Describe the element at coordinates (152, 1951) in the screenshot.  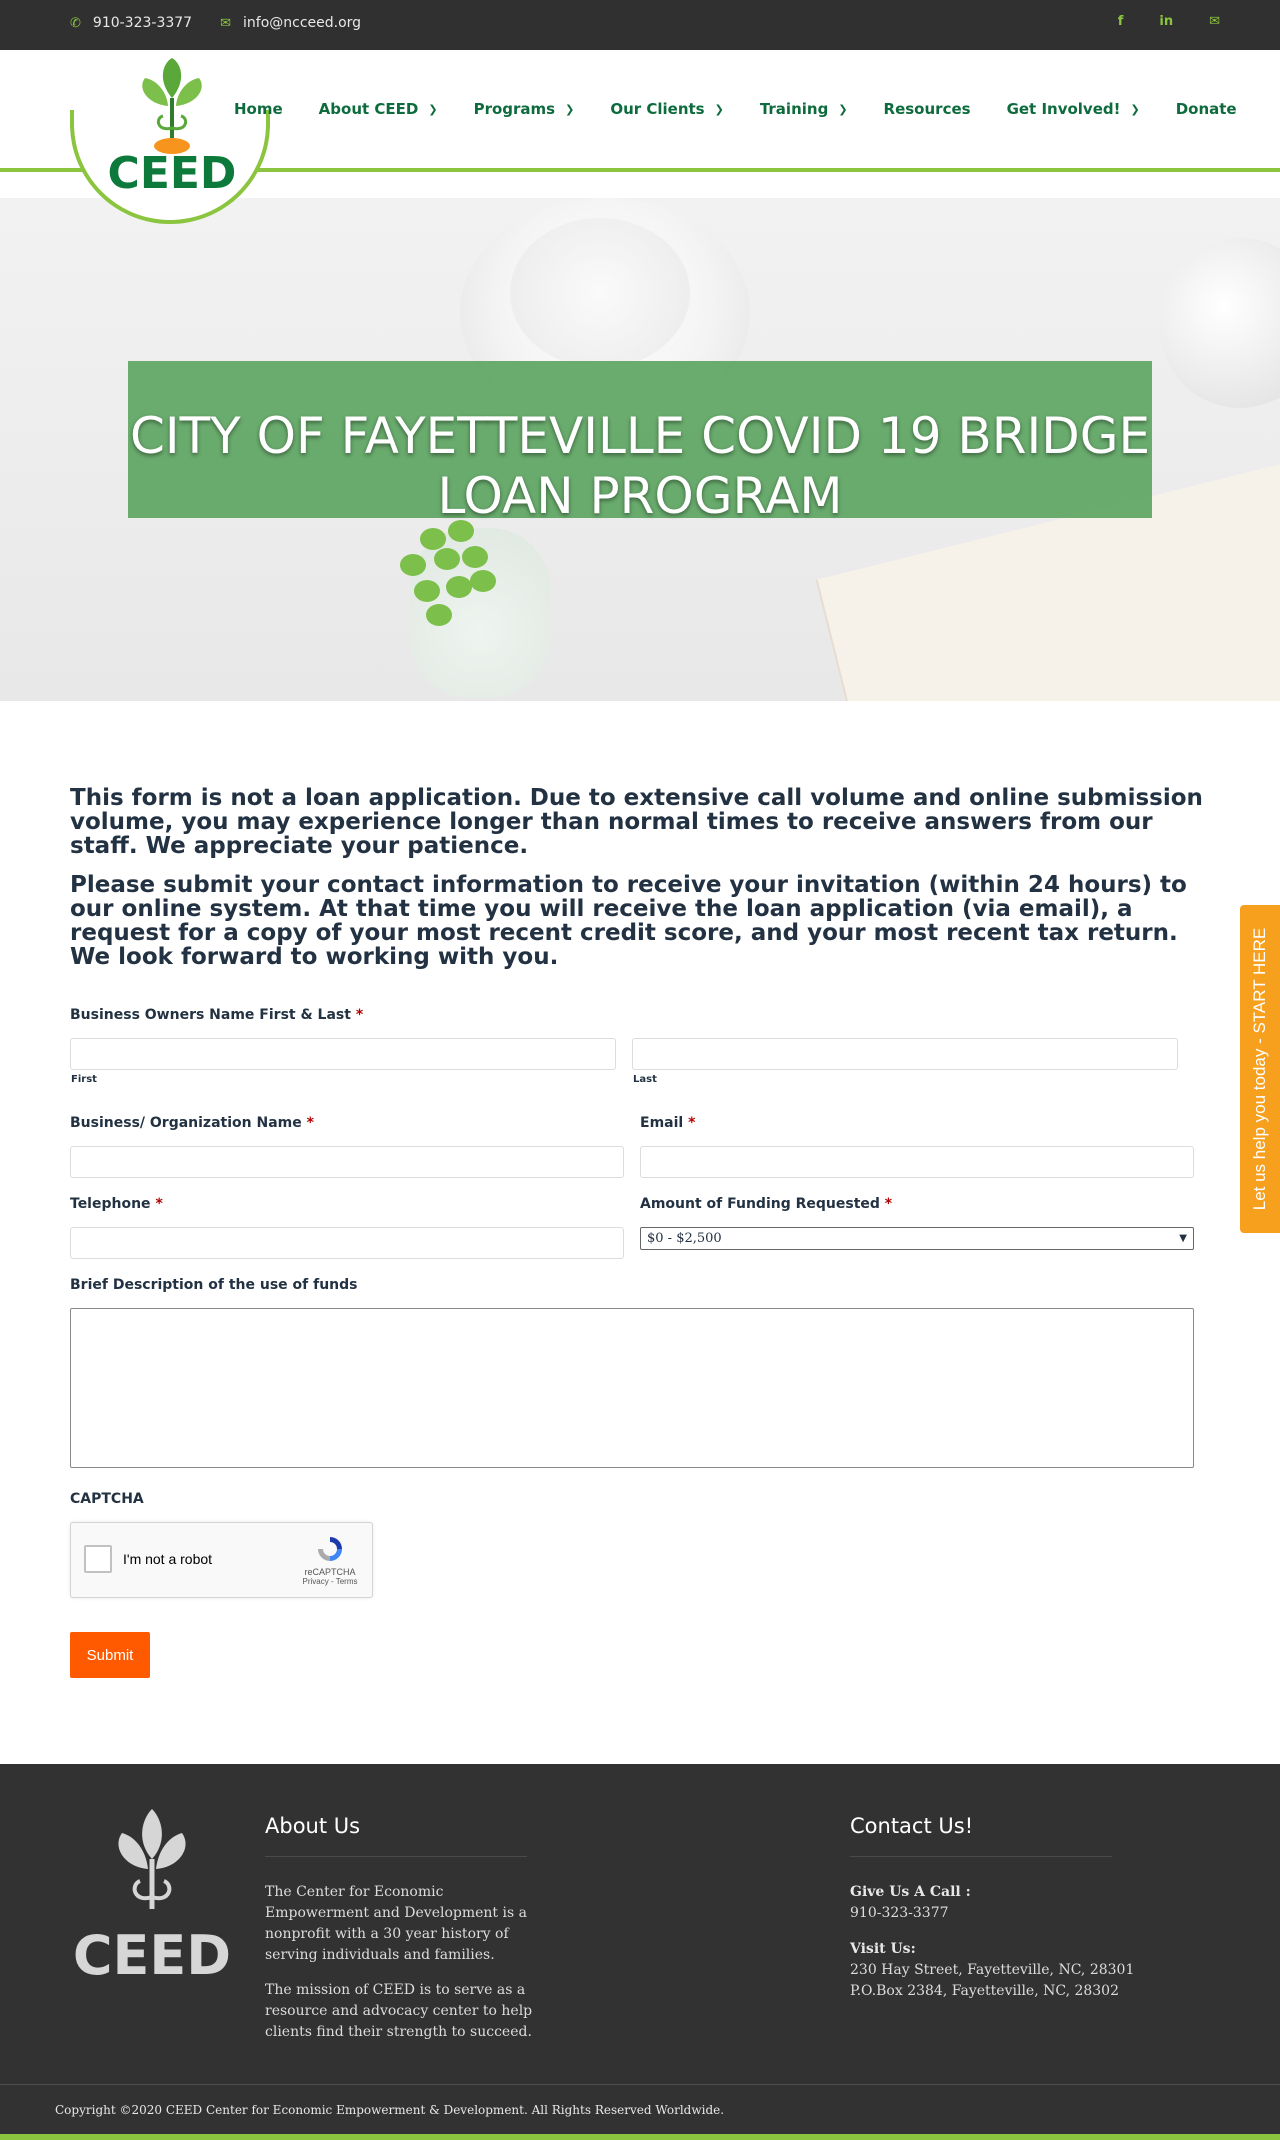
I see `footer-logo-text: CEED` at that location.